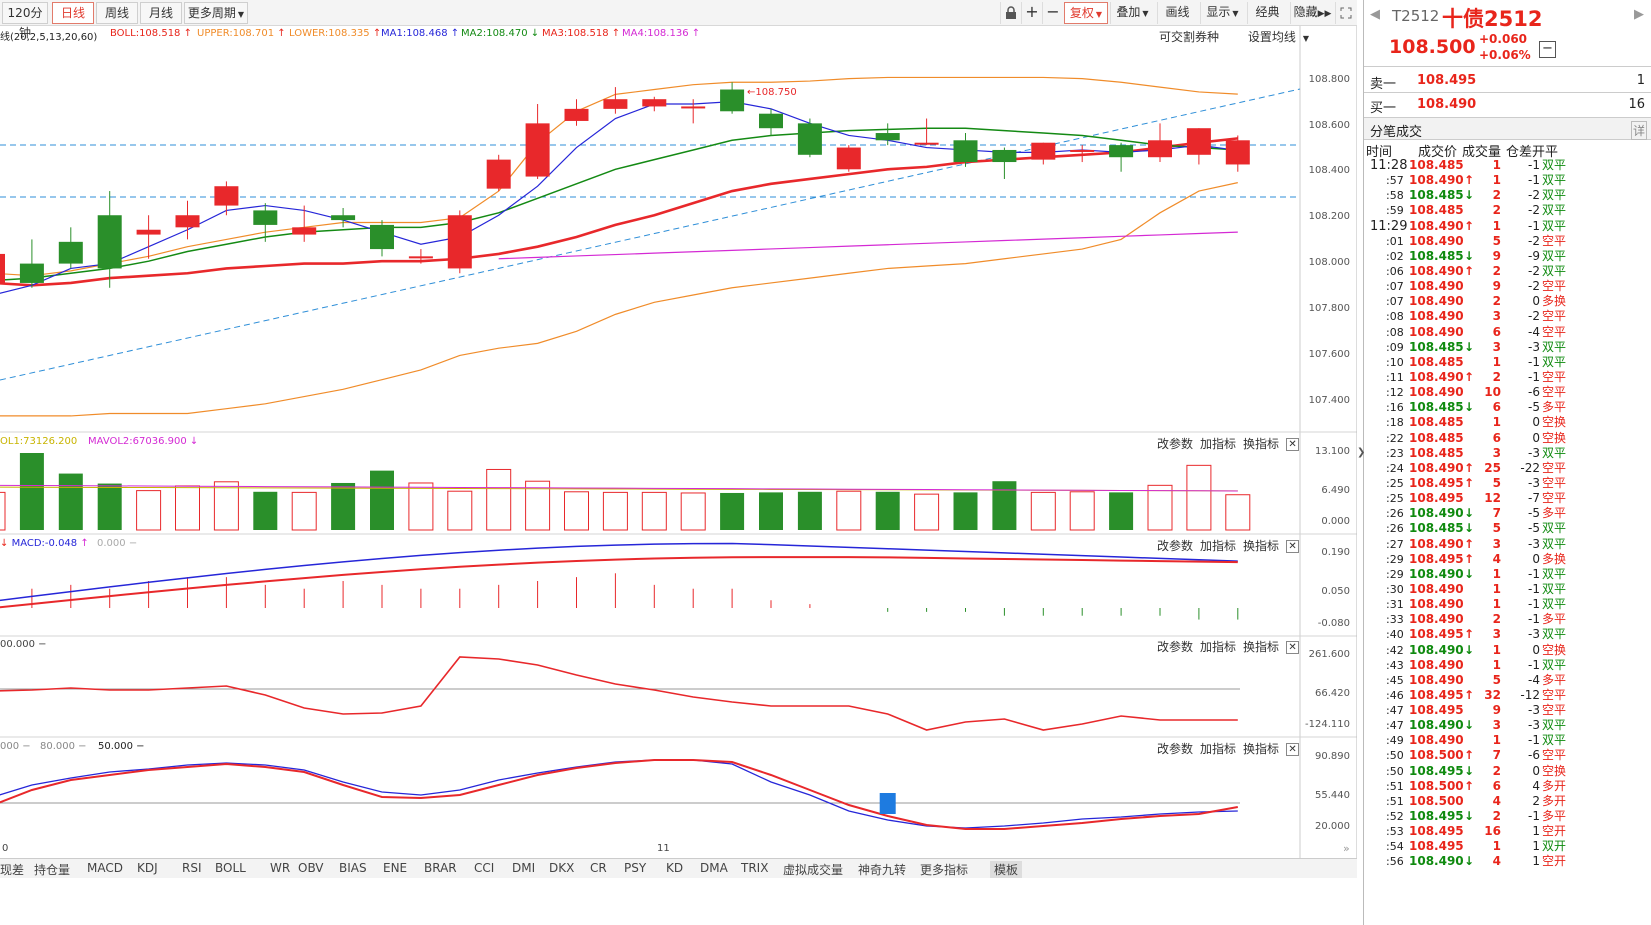 This screenshot has width=1651, height=925. I want to click on tick-row: :26 108.485 ↓ 5 -5 双平, so click(1507, 528).